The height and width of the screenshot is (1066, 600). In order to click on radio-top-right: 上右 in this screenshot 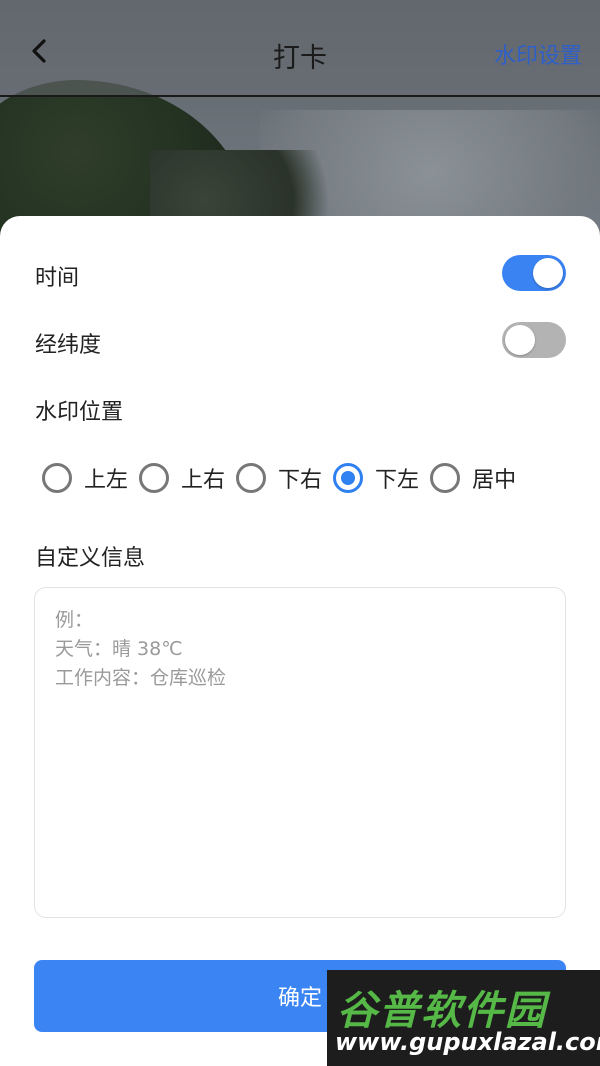, I will do `click(182, 478)`.